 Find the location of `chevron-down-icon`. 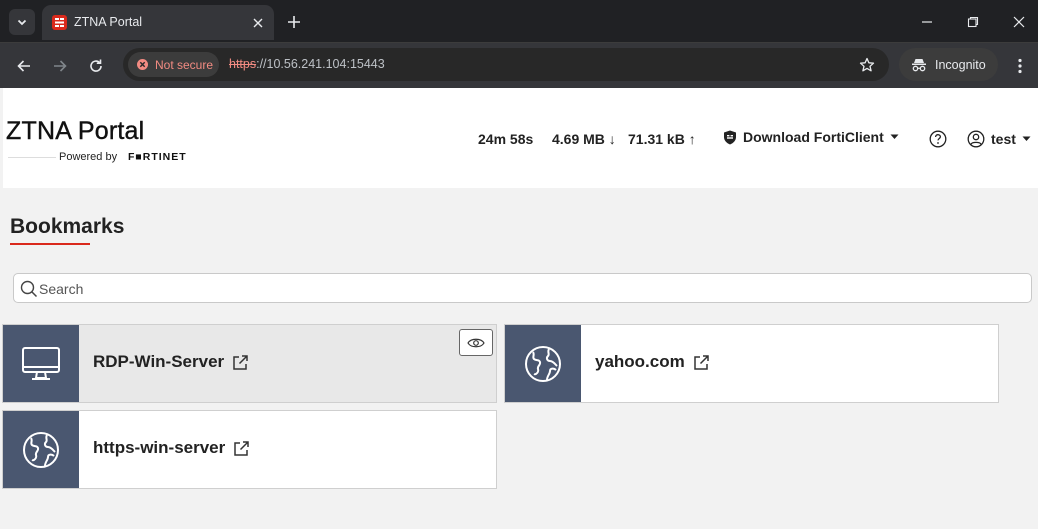

chevron-down-icon is located at coordinates (22, 22).